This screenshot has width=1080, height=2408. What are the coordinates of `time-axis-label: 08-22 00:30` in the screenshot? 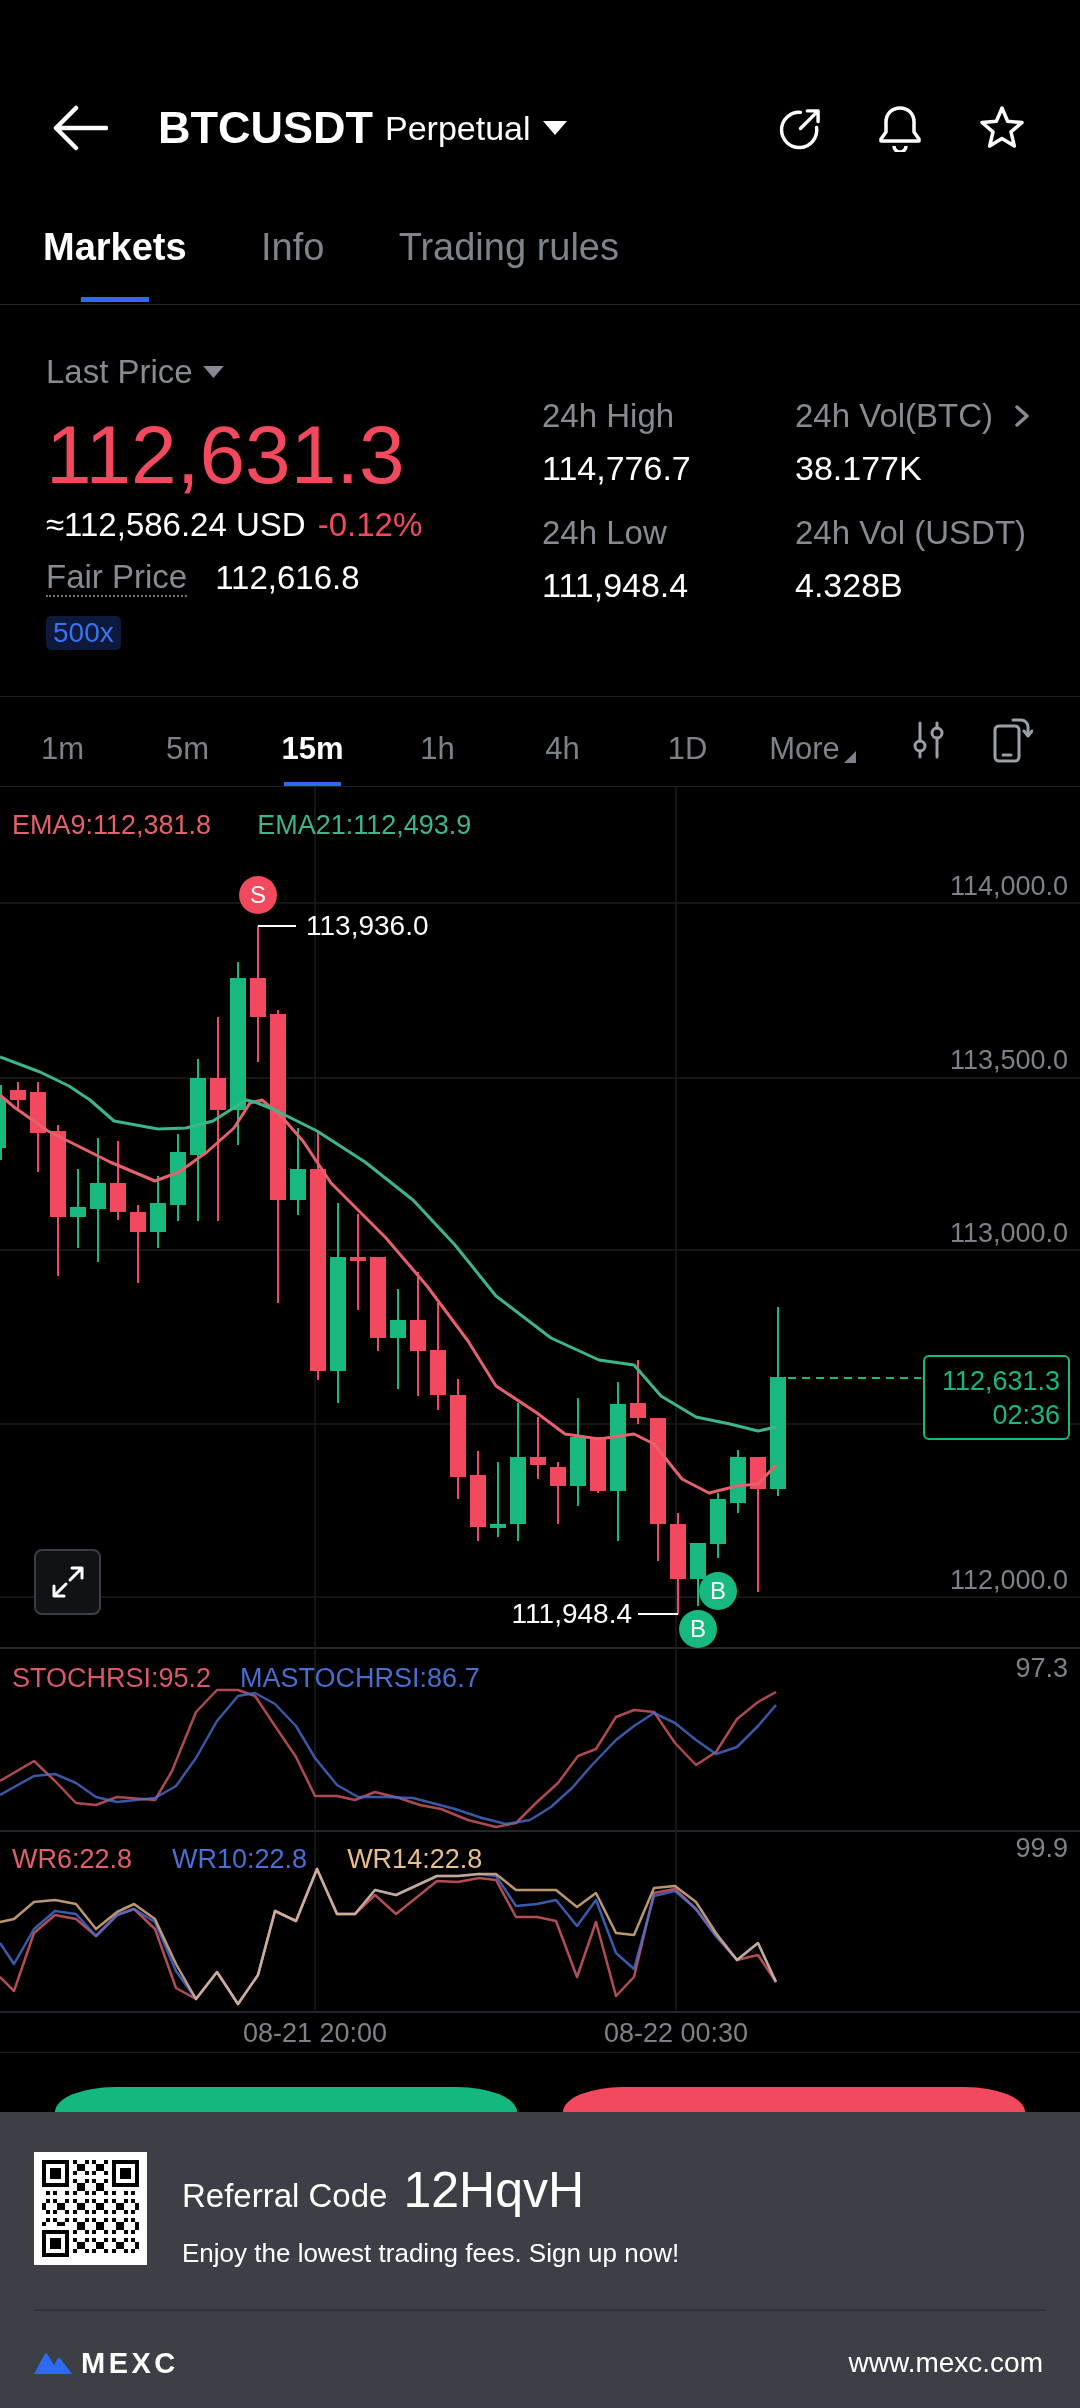 It's located at (676, 2033).